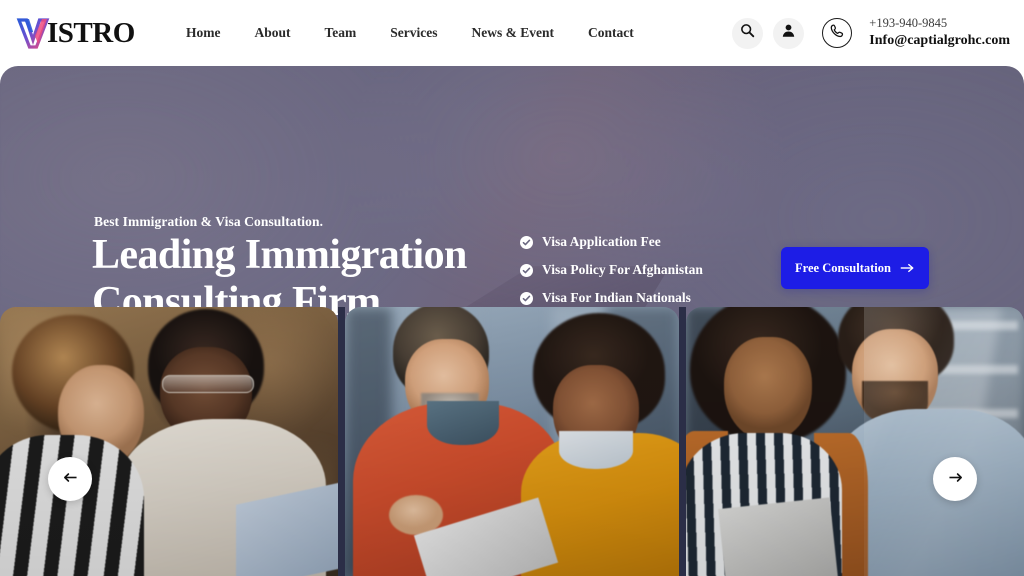  What do you see at coordinates (413, 33) in the screenshot?
I see `nav-item-services: Services` at bounding box center [413, 33].